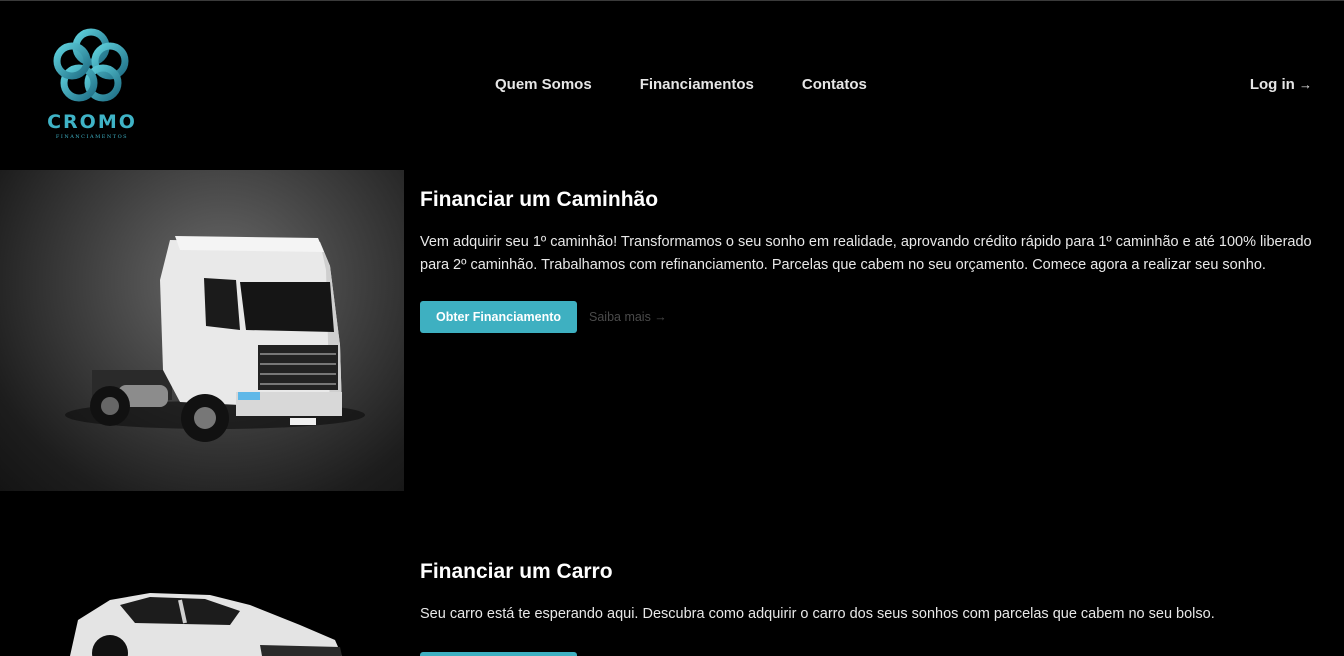 The image size is (1344, 656). What do you see at coordinates (1272, 84) in the screenshot?
I see `login-label: Log in` at bounding box center [1272, 84].